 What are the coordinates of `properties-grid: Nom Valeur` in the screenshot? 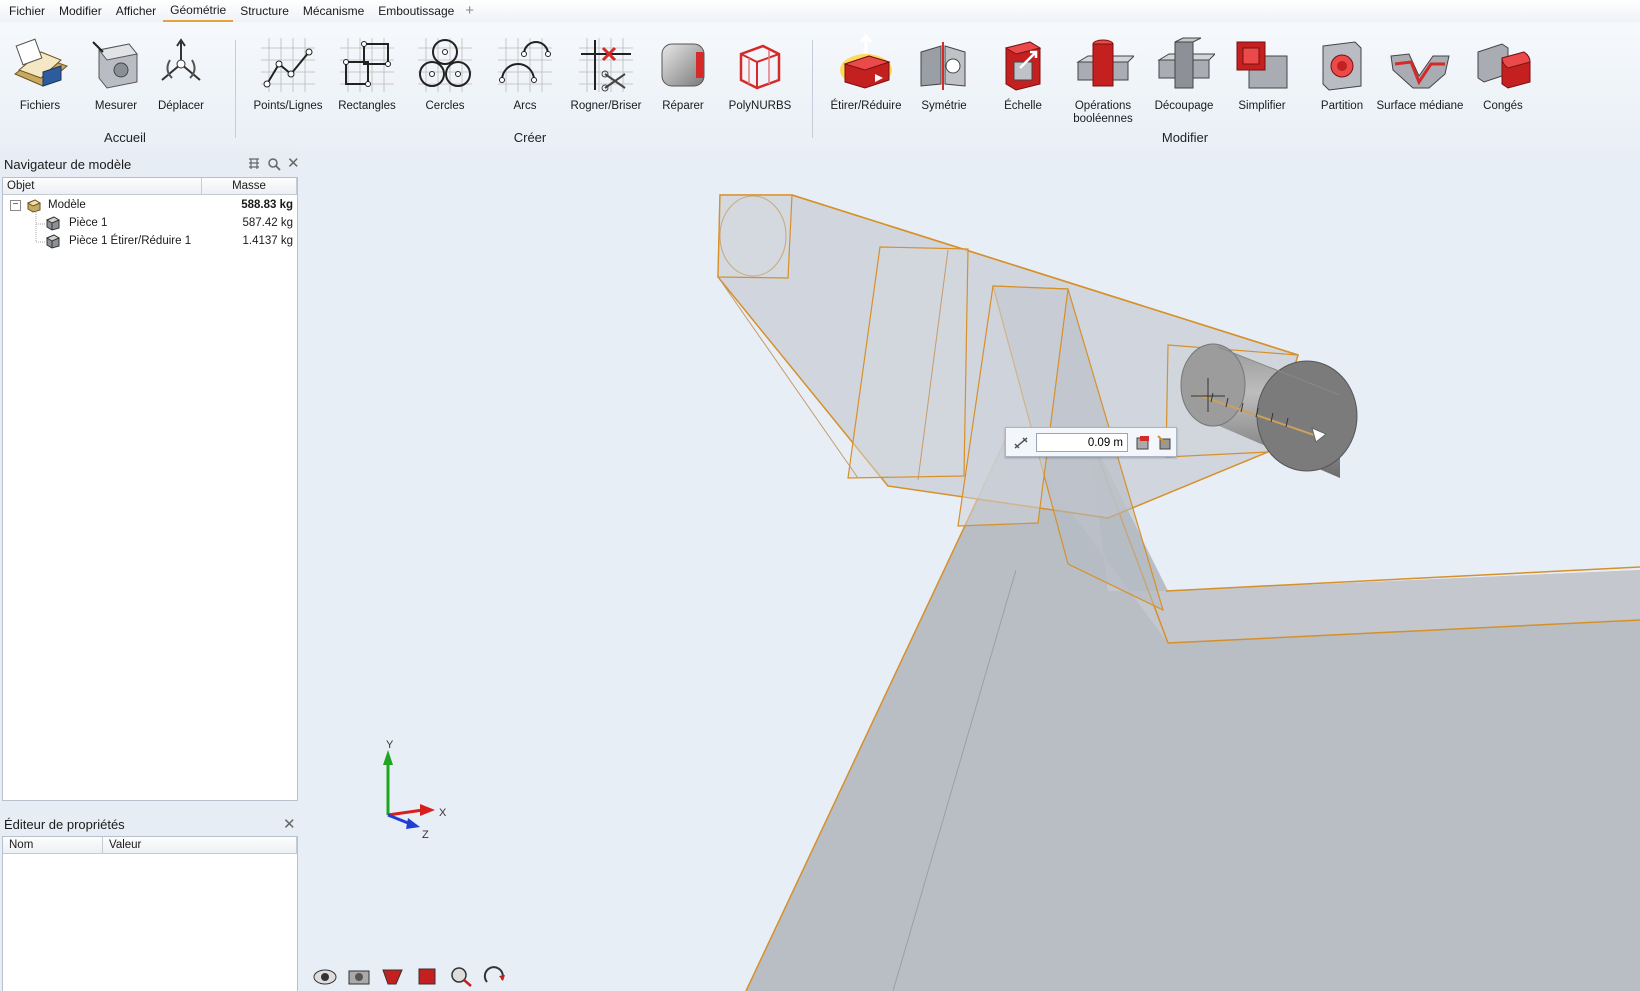 It's located at (150, 913).